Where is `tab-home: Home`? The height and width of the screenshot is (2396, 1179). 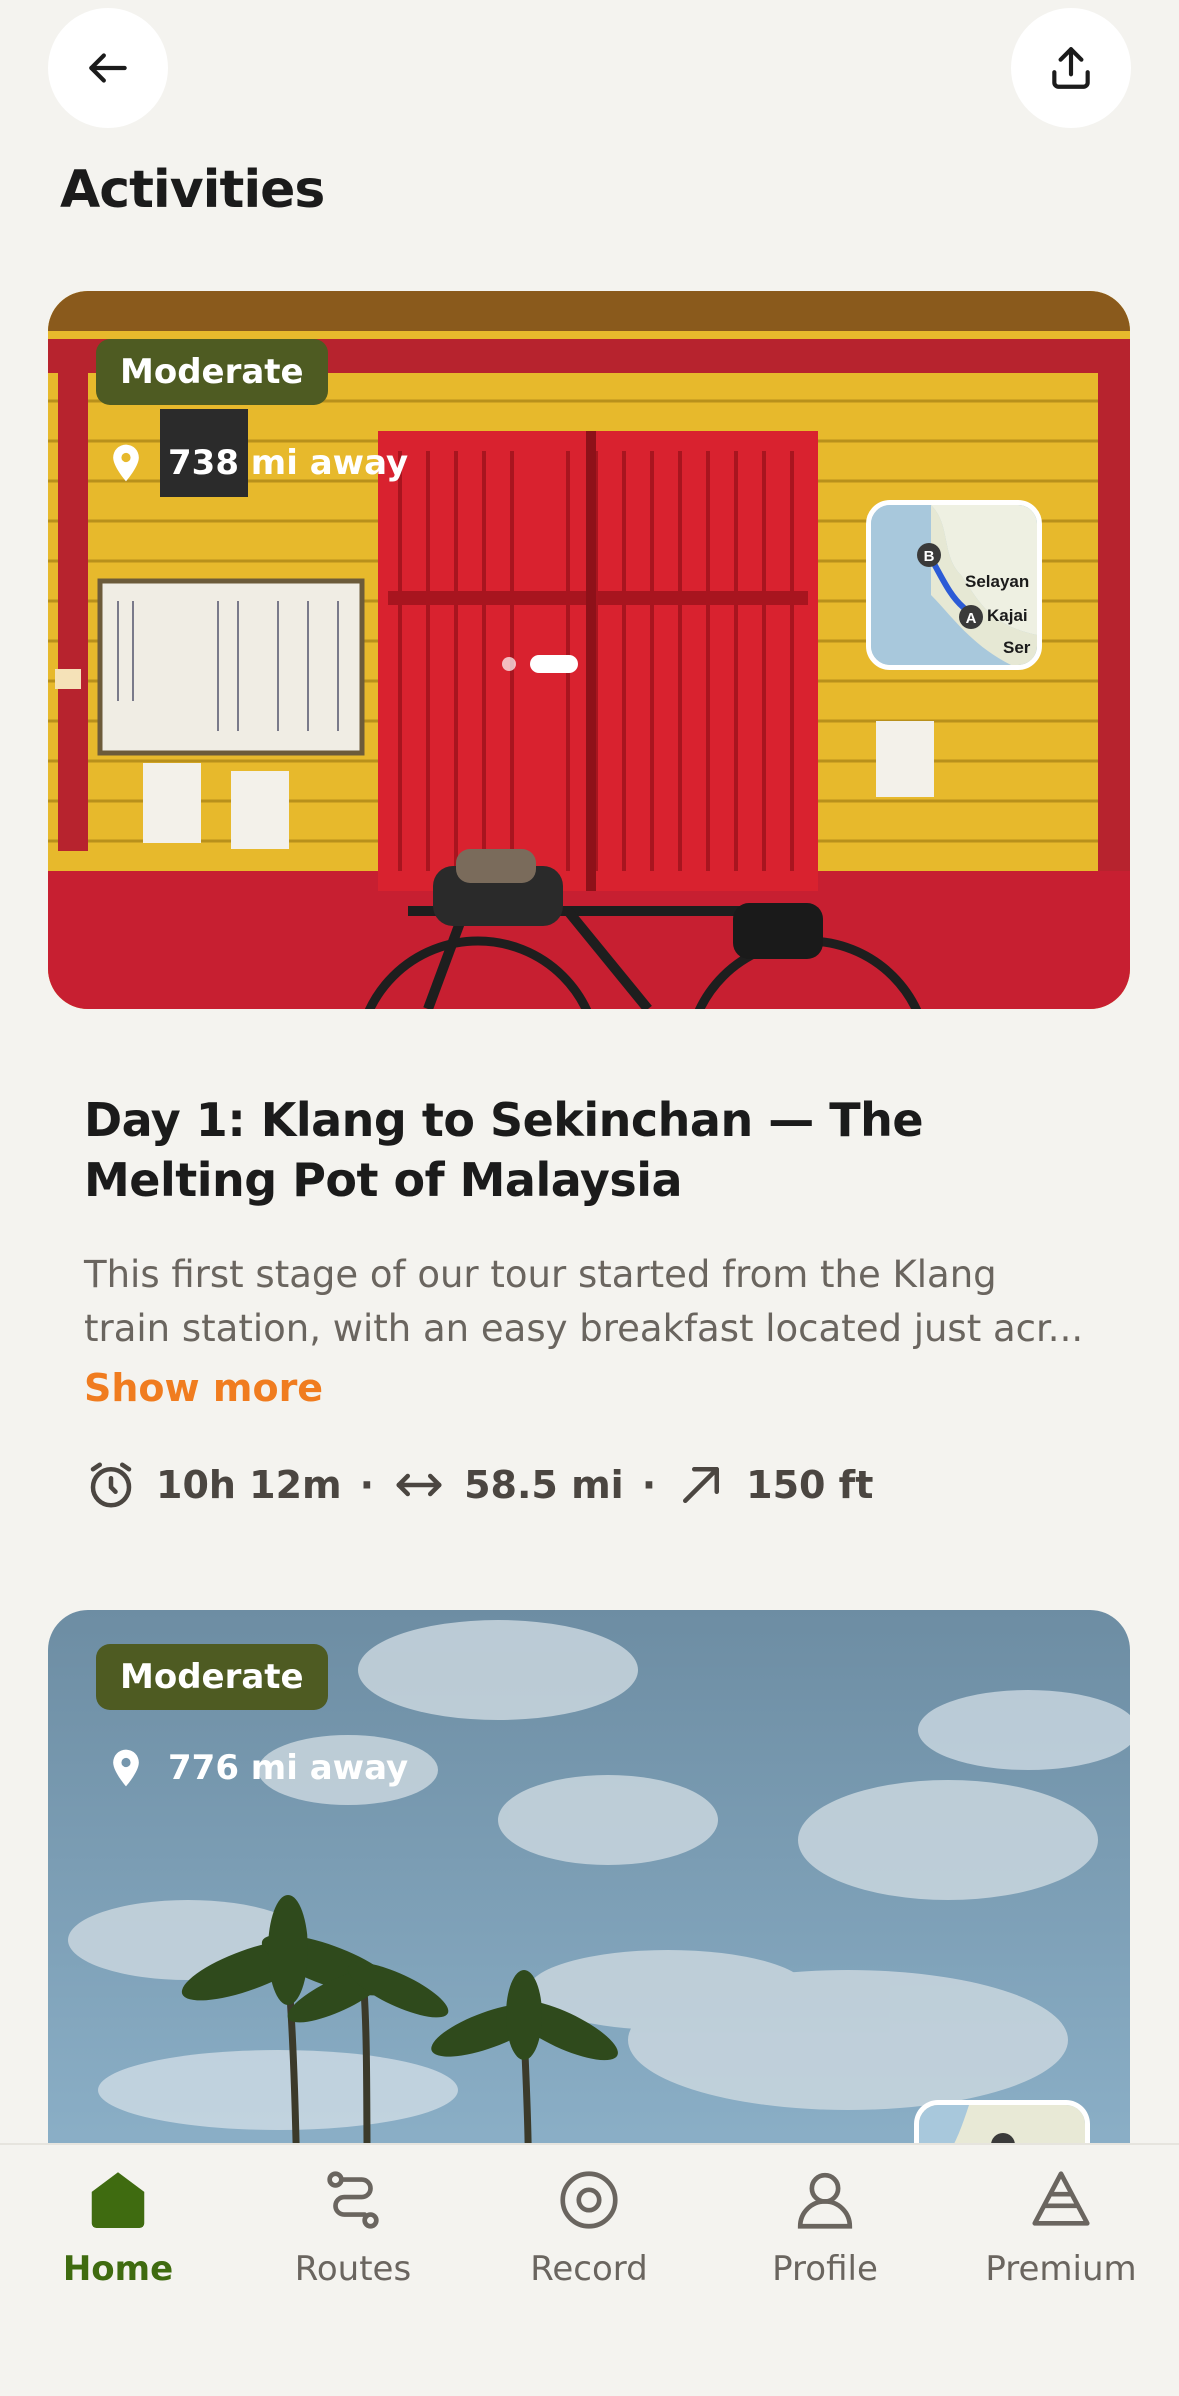
tab-home: Home is located at coordinates (118, 2227).